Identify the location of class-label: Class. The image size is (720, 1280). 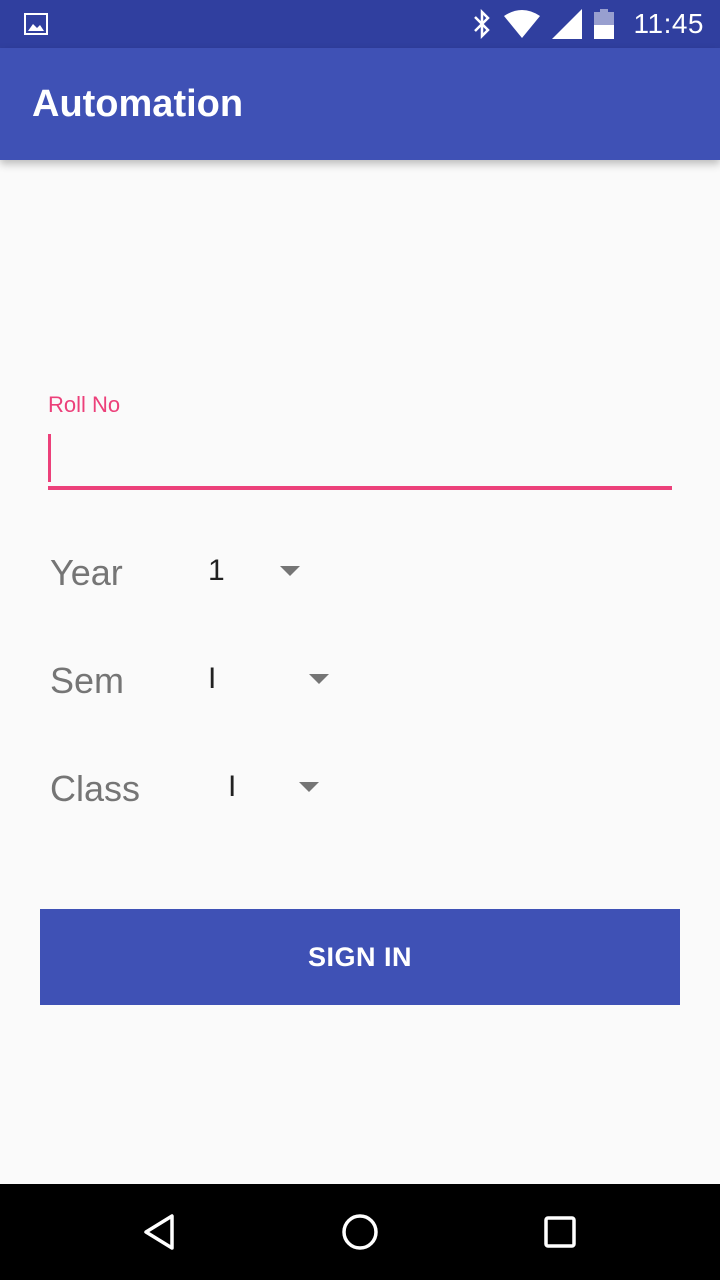
(95, 788).